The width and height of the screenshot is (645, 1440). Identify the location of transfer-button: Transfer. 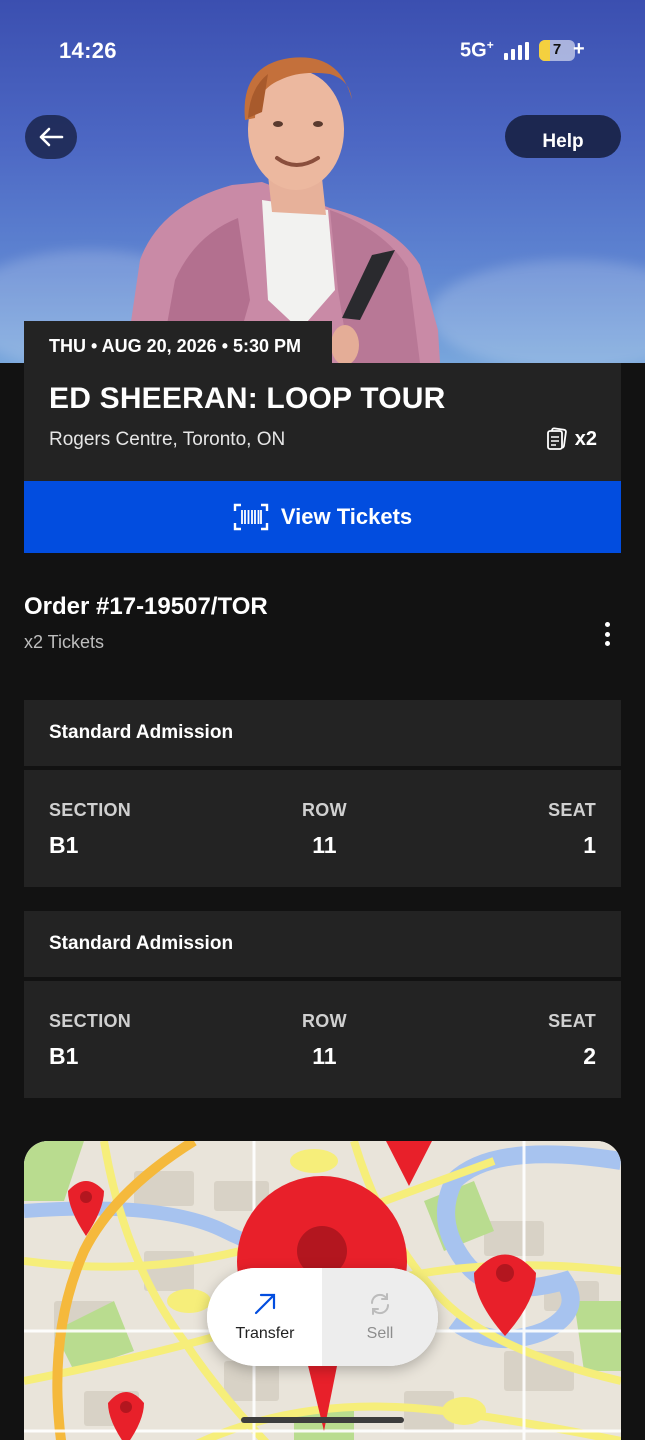
(265, 1317).